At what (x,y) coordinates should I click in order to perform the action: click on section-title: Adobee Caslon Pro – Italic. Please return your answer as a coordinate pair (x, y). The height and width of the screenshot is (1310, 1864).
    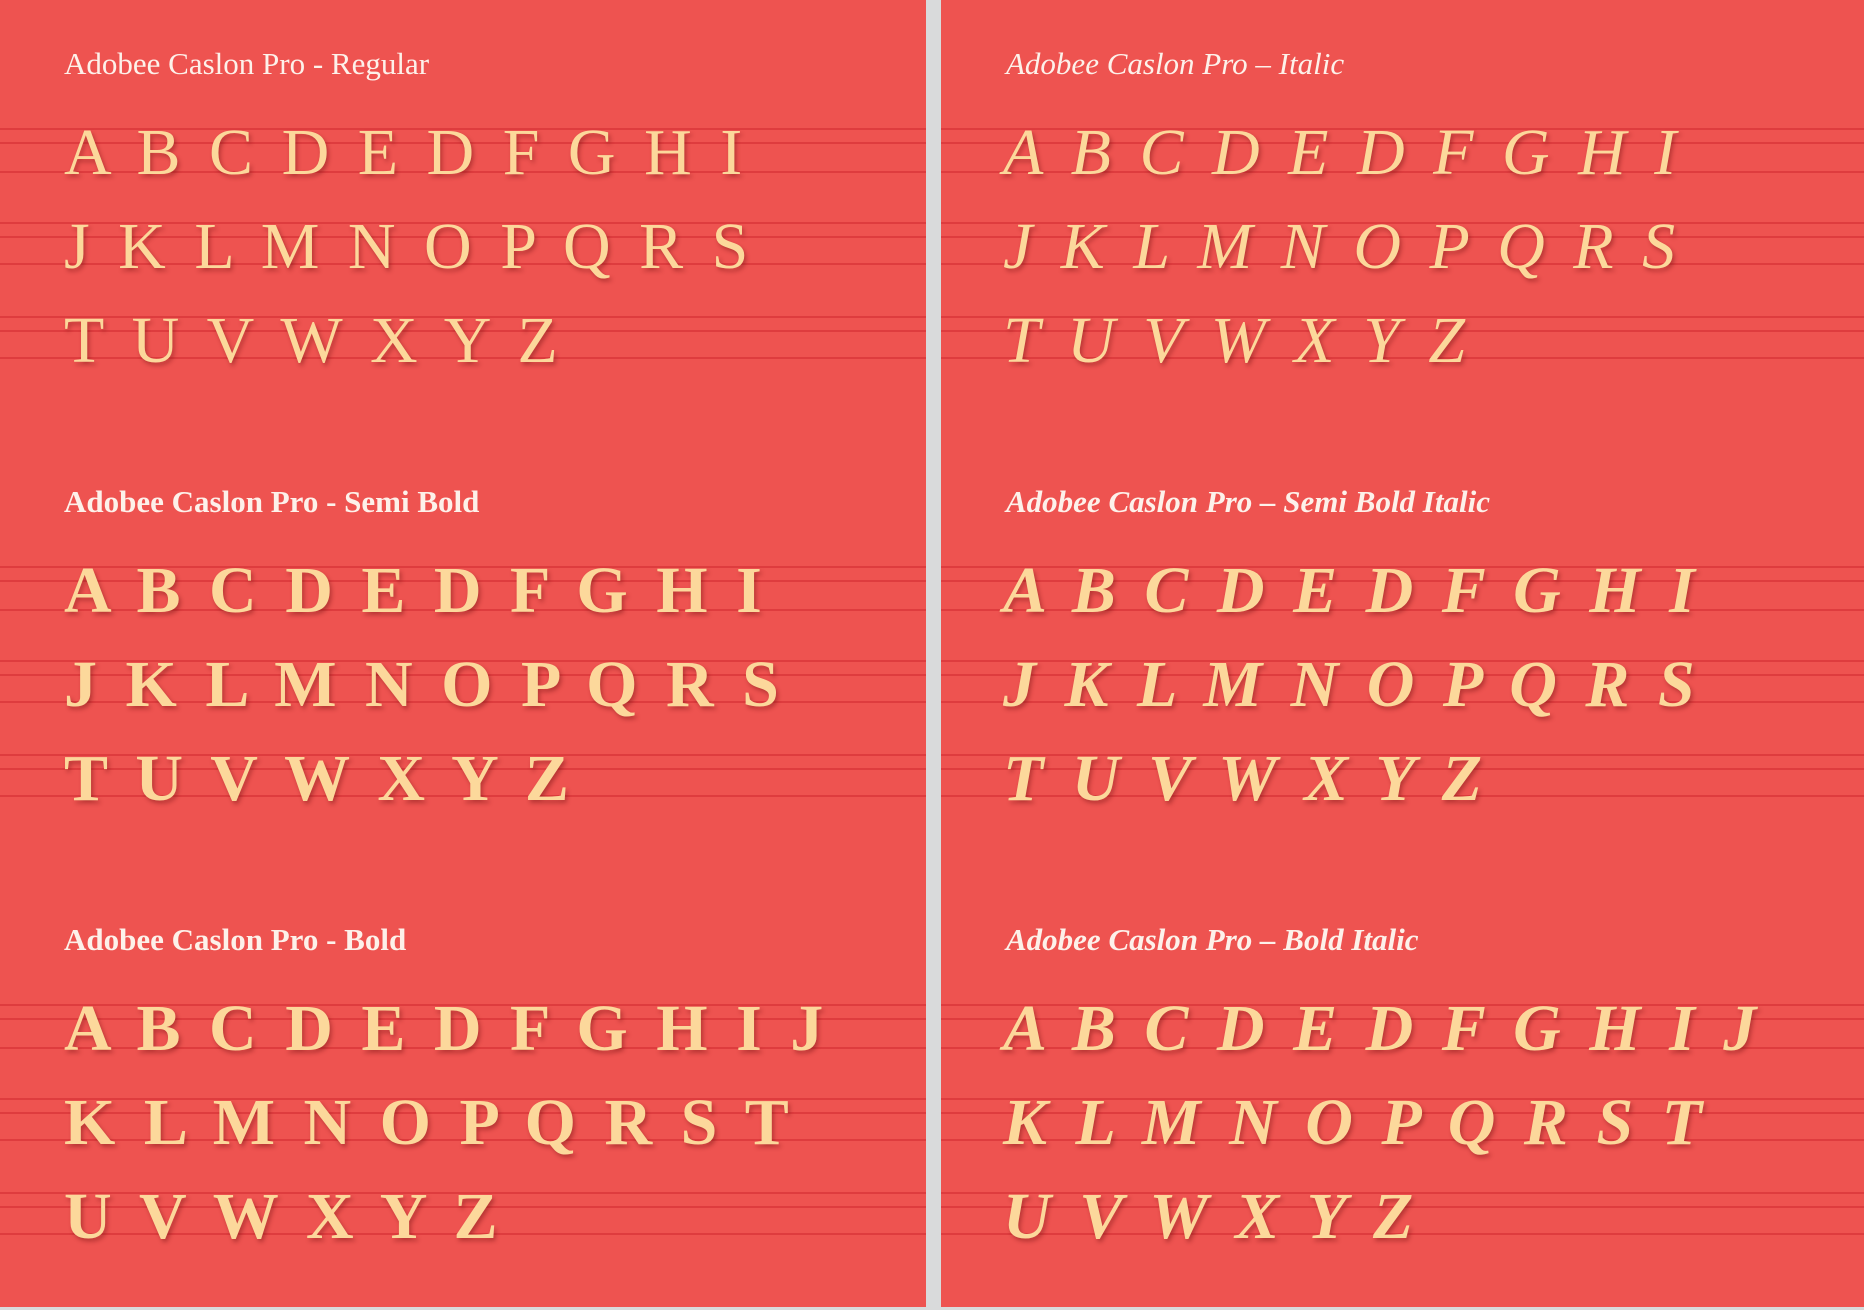
    Looking at the image, I should click on (1175, 63).